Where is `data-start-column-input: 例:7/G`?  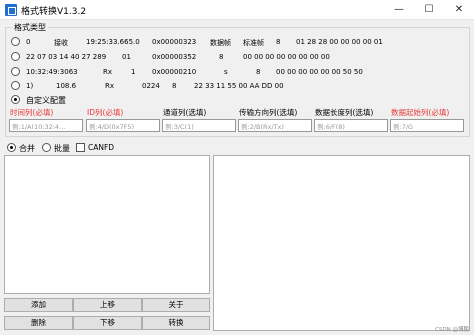
data-start-column-input: 例:7/G is located at coordinates (427, 125).